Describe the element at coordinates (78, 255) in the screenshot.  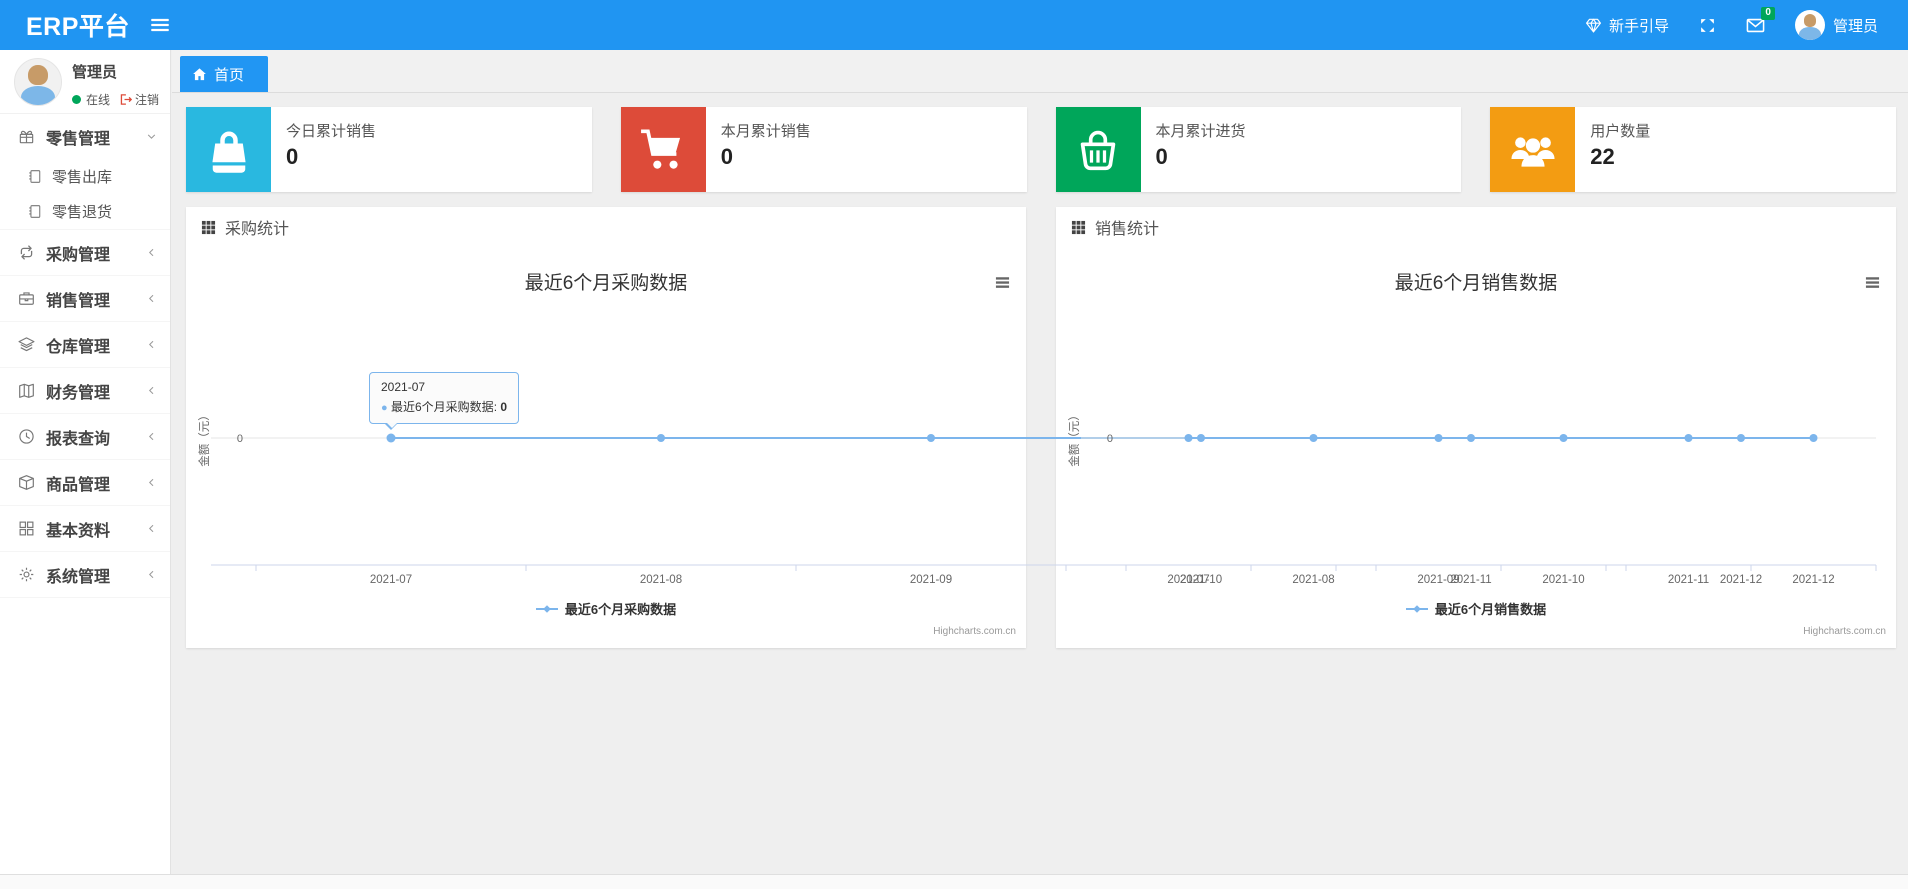
I see `sidebar-item-label: 采购管理` at that location.